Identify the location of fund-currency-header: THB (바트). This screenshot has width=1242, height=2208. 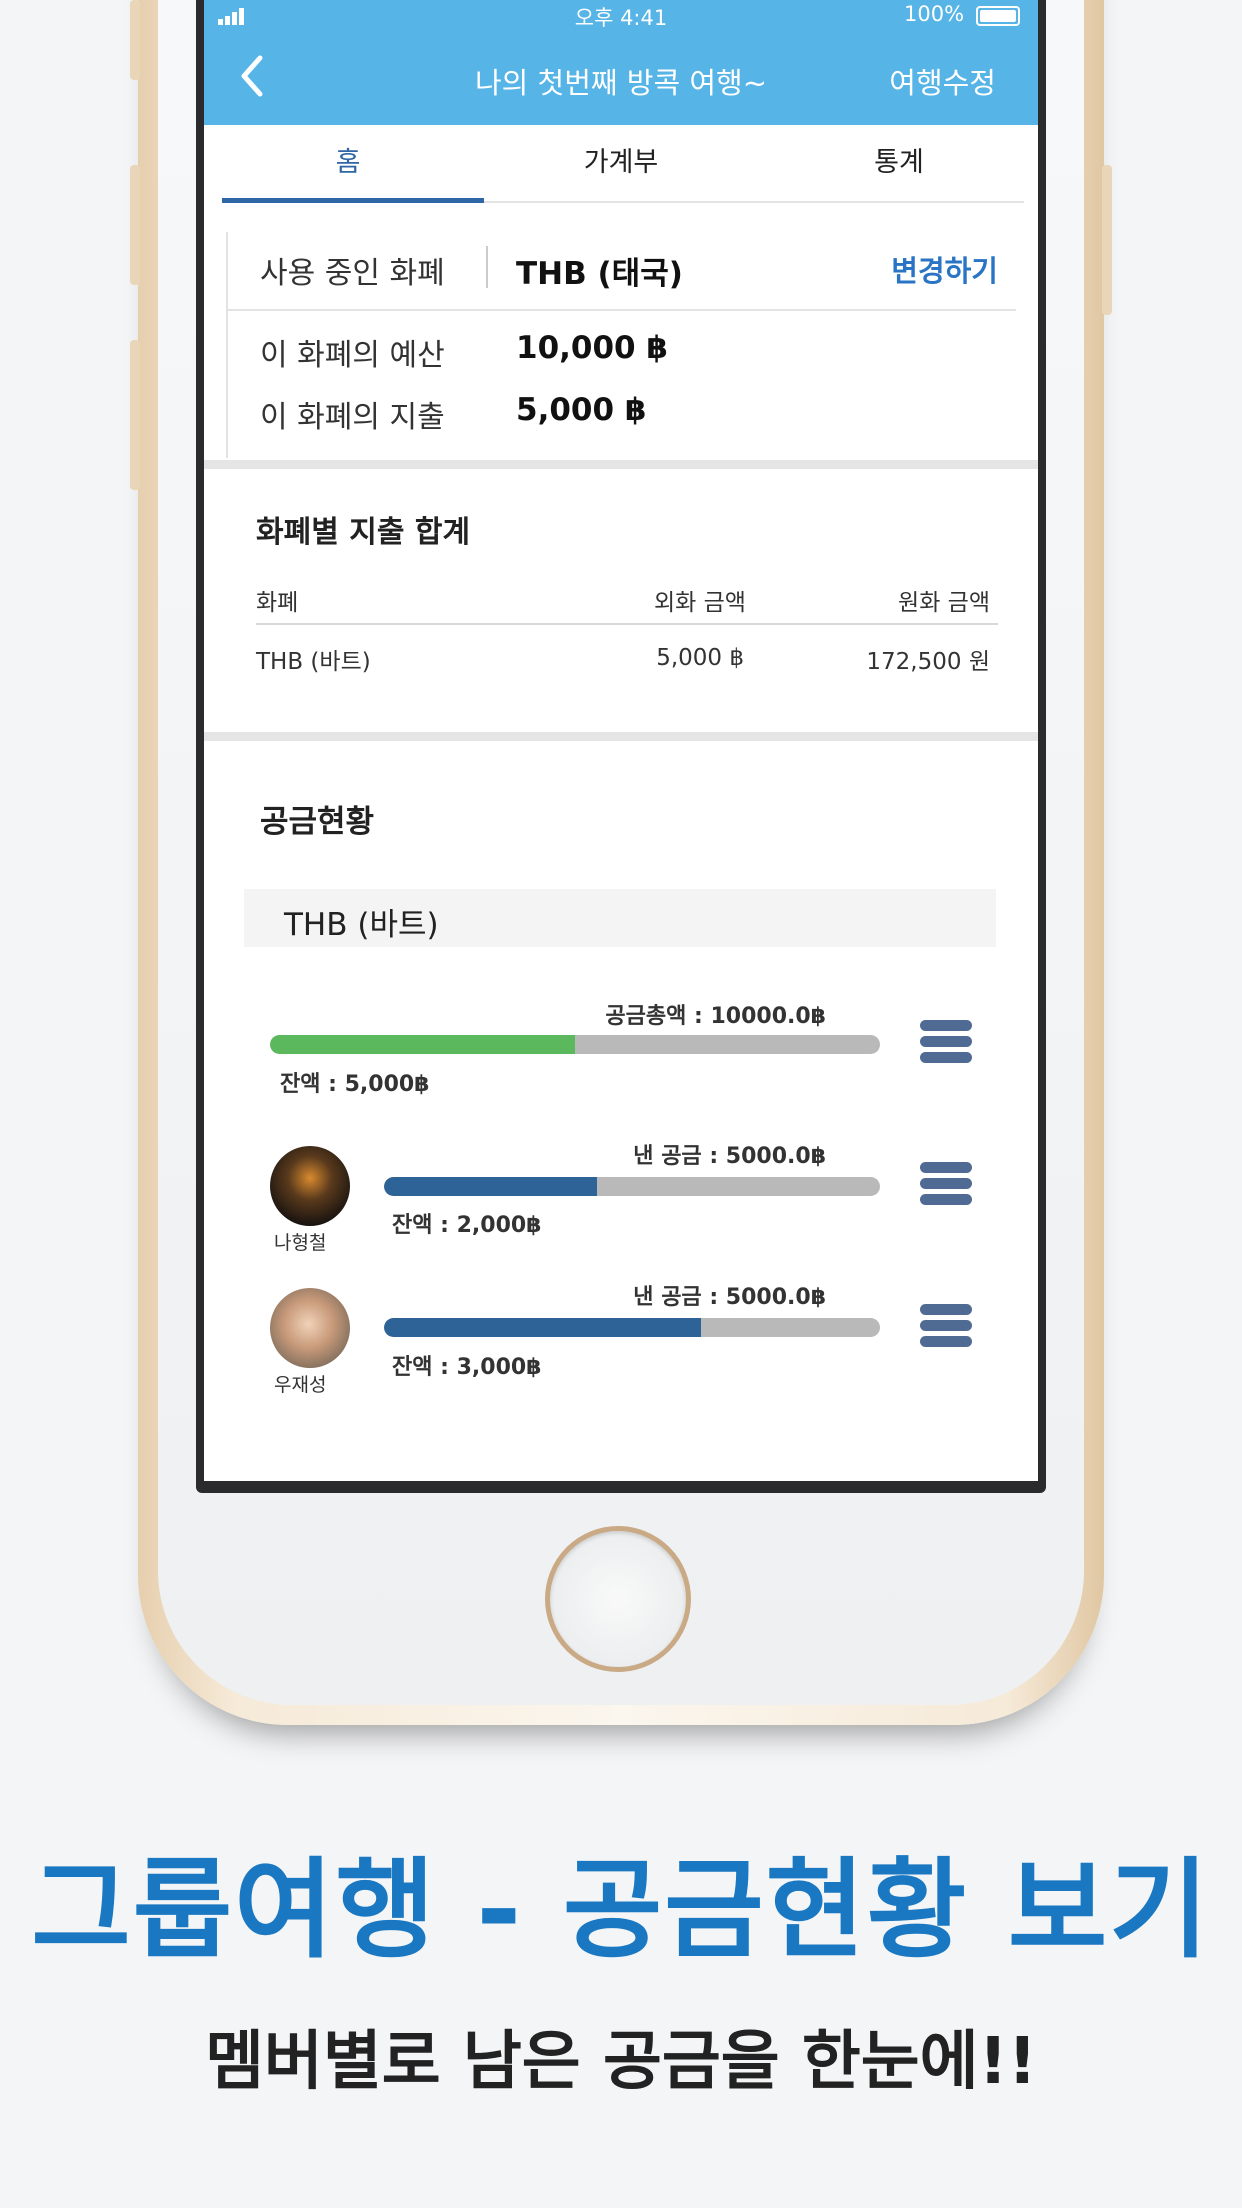
(620, 918).